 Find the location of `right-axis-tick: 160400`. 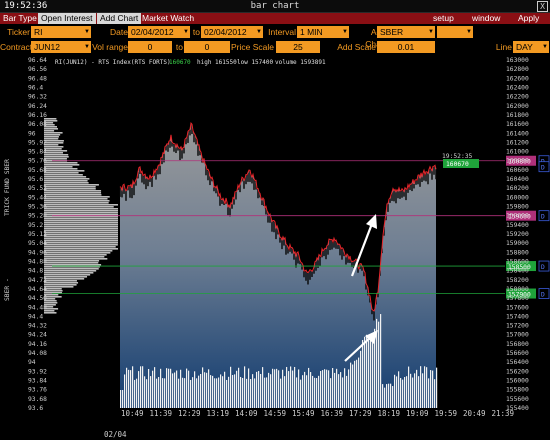

right-axis-tick: 160400 is located at coordinates (517, 179).